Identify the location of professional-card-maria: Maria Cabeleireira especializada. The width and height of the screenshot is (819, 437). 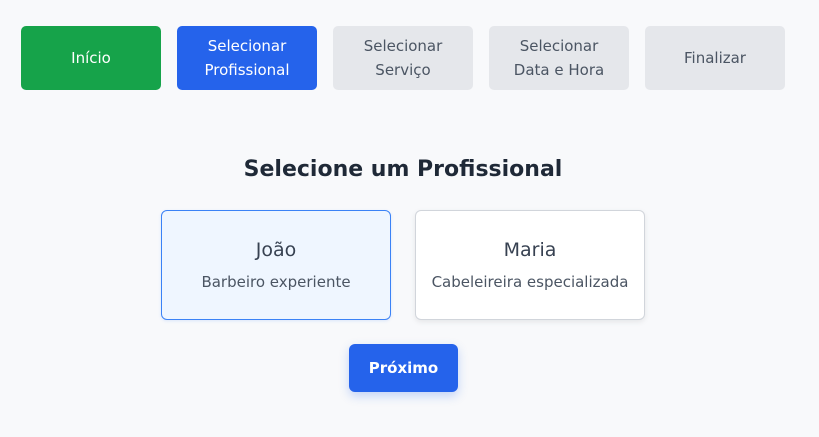
(530, 265).